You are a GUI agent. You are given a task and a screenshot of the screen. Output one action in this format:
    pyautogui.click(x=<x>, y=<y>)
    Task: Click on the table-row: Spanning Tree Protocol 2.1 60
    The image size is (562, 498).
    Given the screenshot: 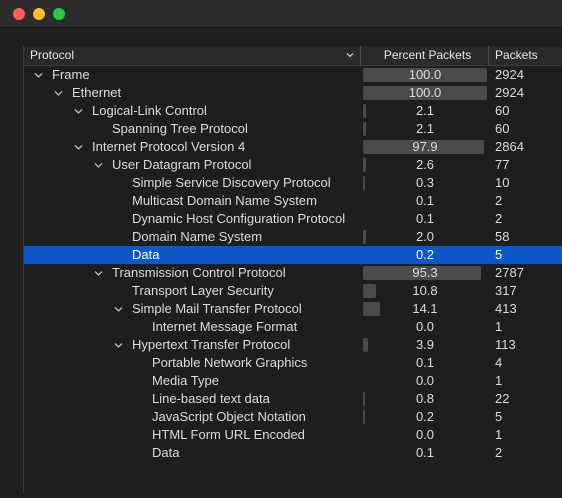 What is the action you would take?
    pyautogui.click(x=293, y=129)
    